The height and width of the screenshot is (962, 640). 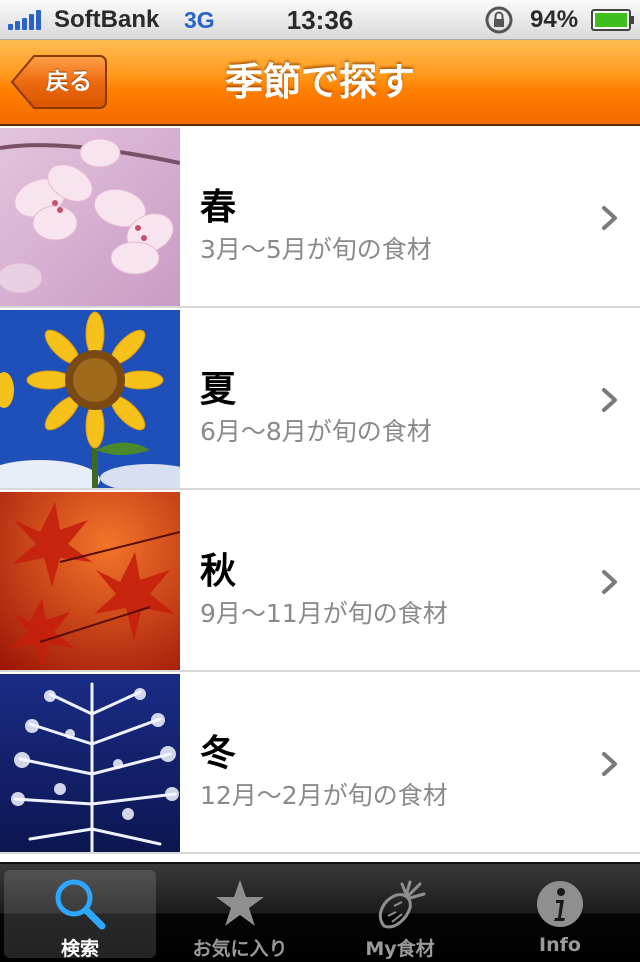 What do you see at coordinates (218, 753) in the screenshot?
I see `season-title: 冬` at bounding box center [218, 753].